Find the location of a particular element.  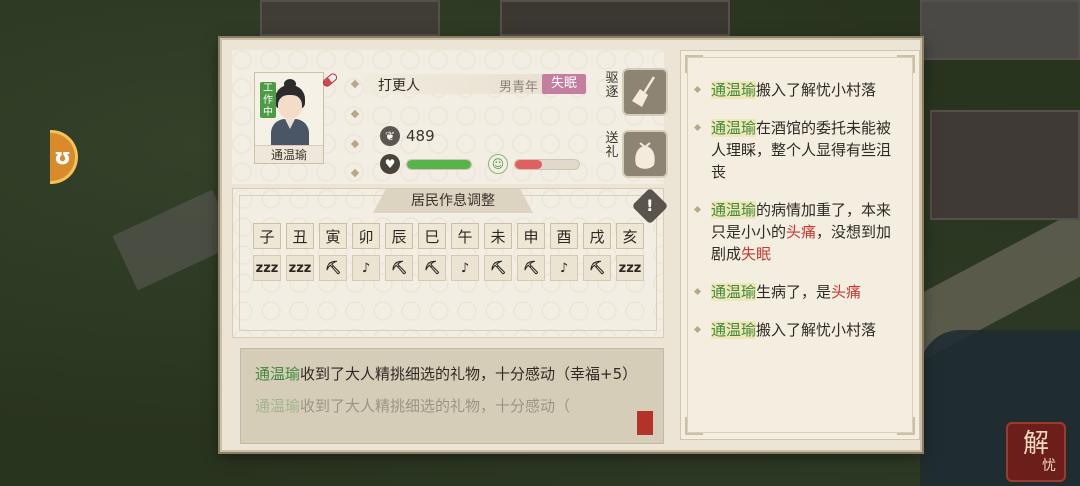

currency-row: ❦ 489 is located at coordinates (407, 136).